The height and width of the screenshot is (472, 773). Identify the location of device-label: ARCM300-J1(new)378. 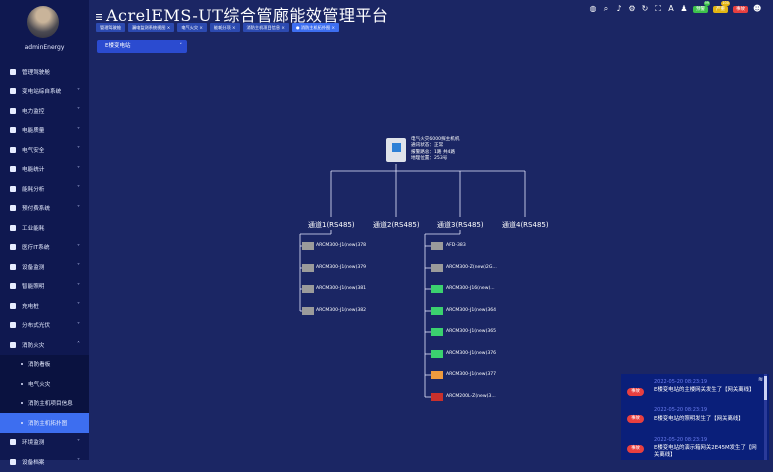
(341, 245).